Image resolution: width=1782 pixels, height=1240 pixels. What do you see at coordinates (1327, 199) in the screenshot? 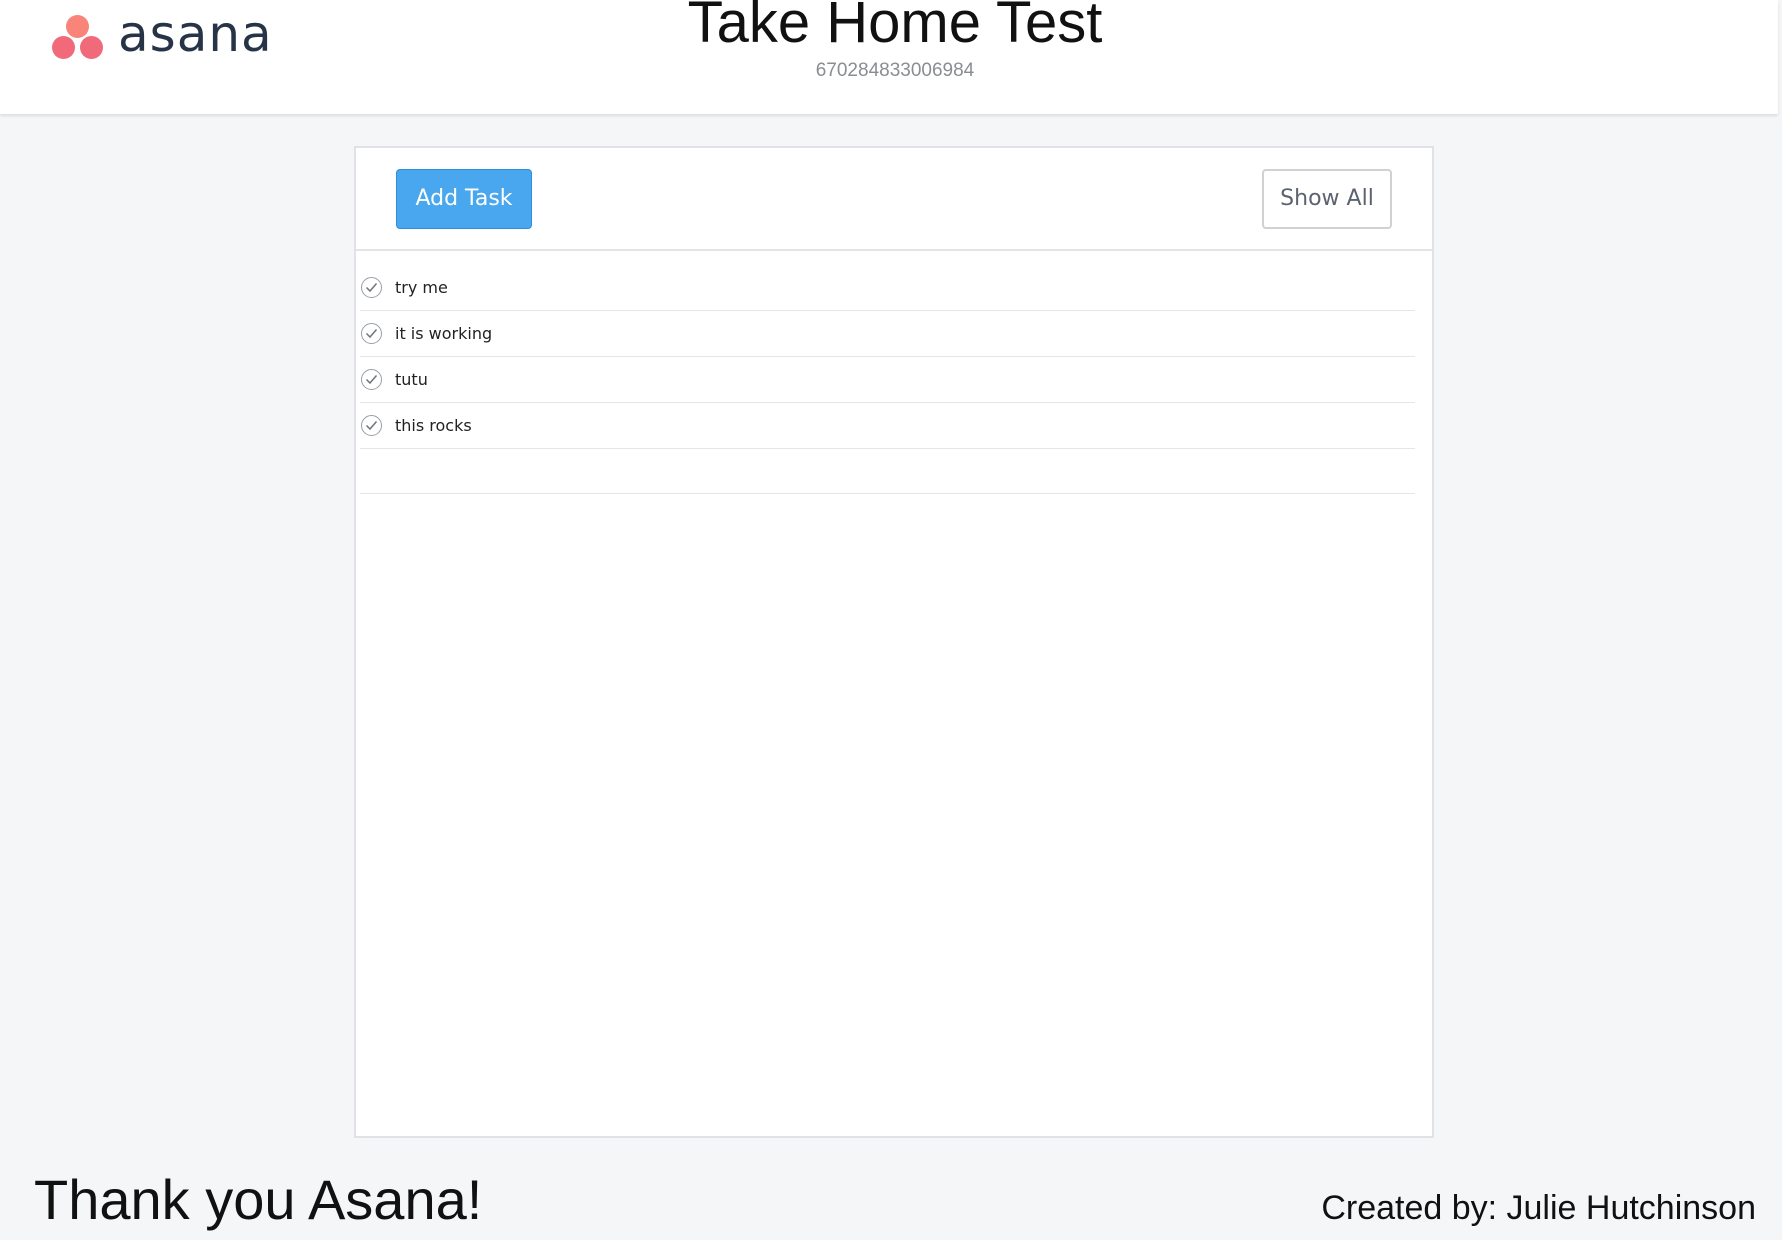
I see `show-all-button: Show All` at bounding box center [1327, 199].